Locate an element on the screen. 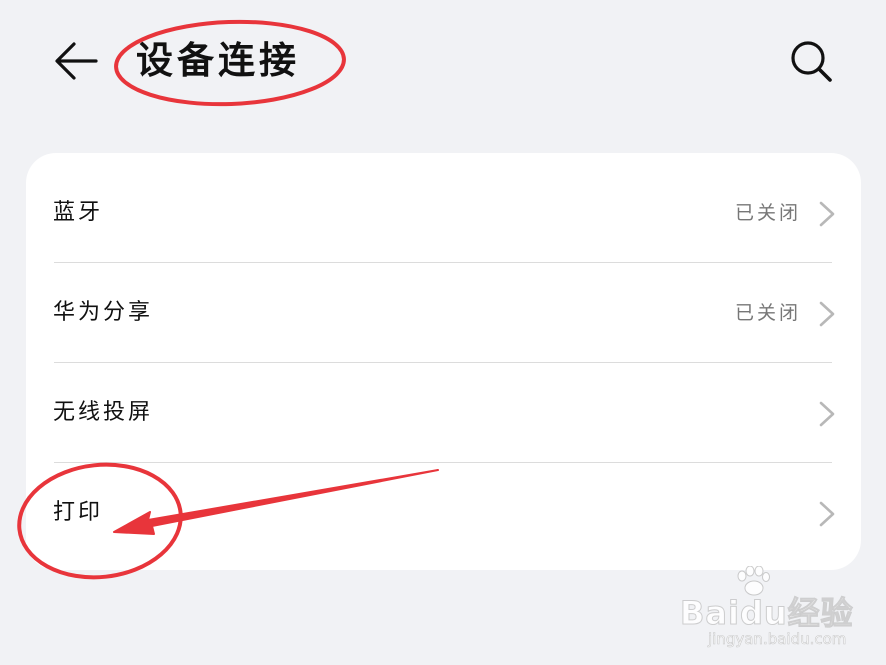  watermark-brand: Baidu经验 is located at coordinates (767, 613).